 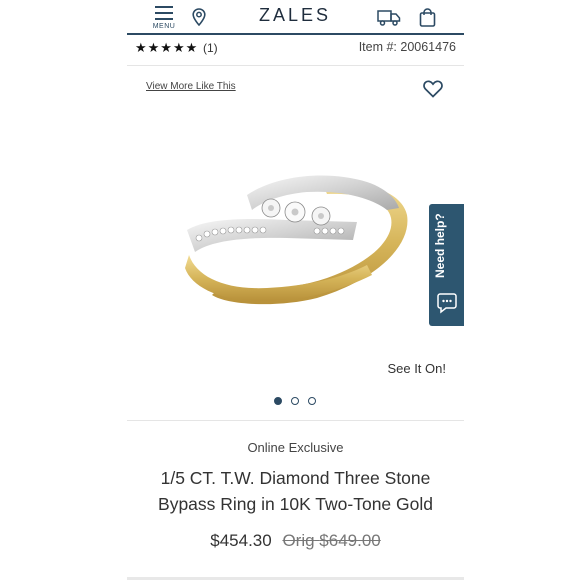 What do you see at coordinates (302, 402) in the screenshot?
I see `carousel-dots` at bounding box center [302, 402].